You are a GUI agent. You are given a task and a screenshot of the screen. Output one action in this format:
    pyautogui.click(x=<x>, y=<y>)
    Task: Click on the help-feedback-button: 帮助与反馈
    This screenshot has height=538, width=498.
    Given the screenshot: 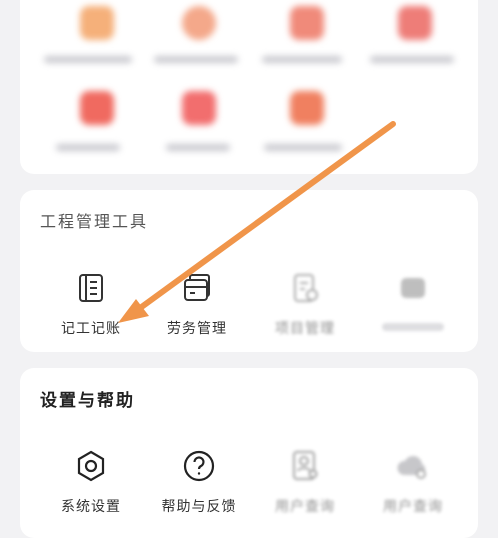 What is the action you would take?
    pyautogui.click(x=199, y=481)
    